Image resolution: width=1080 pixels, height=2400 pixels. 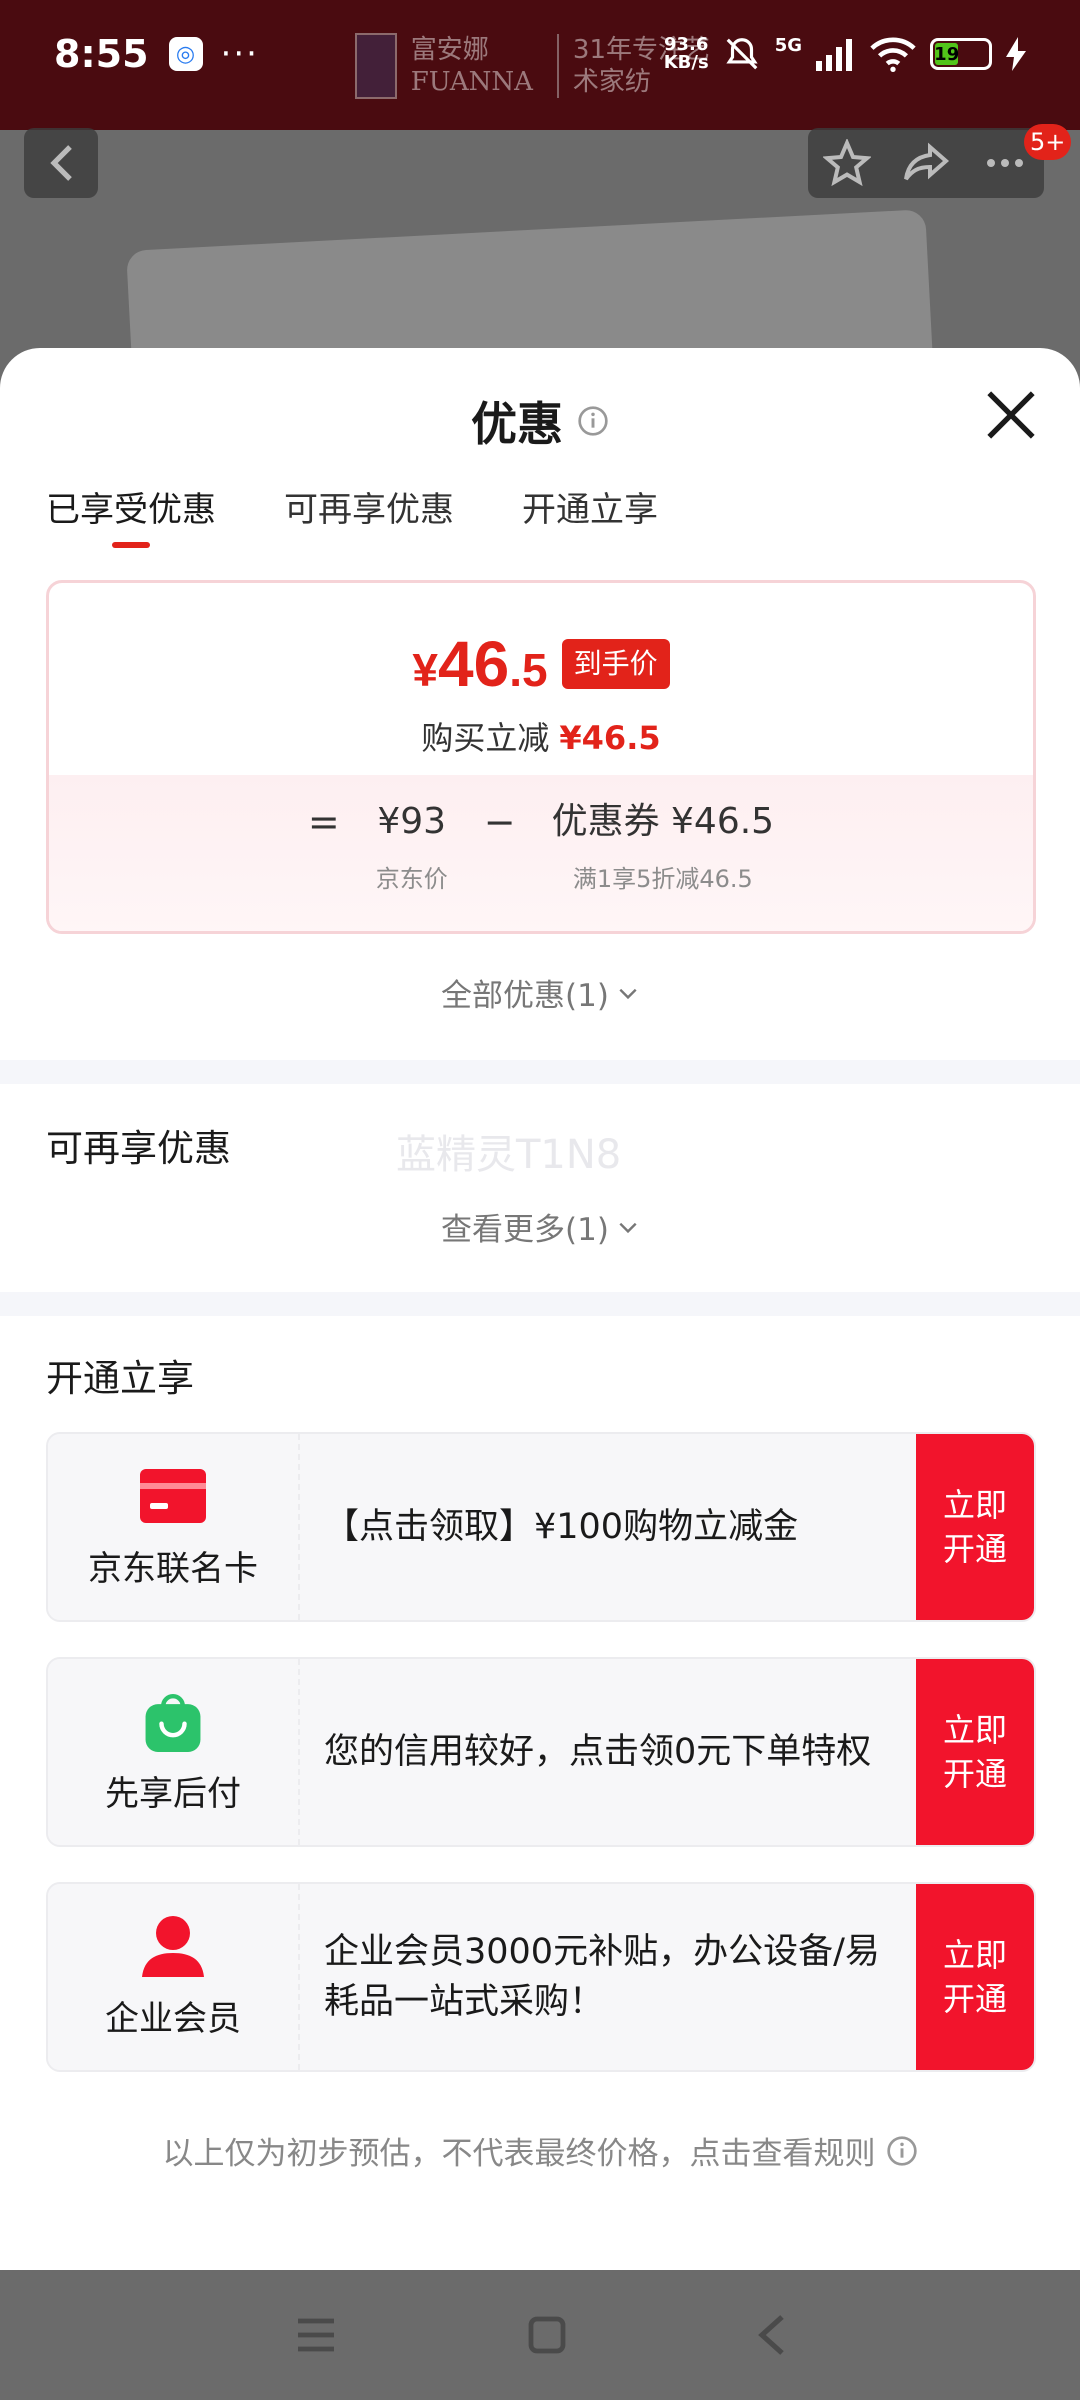 I want to click on open-card-left: 先享后付, so click(x=174, y=1752).